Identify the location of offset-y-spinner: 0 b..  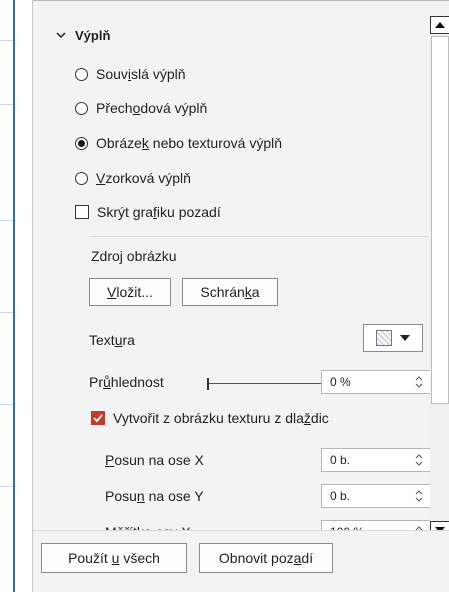
(376, 496).